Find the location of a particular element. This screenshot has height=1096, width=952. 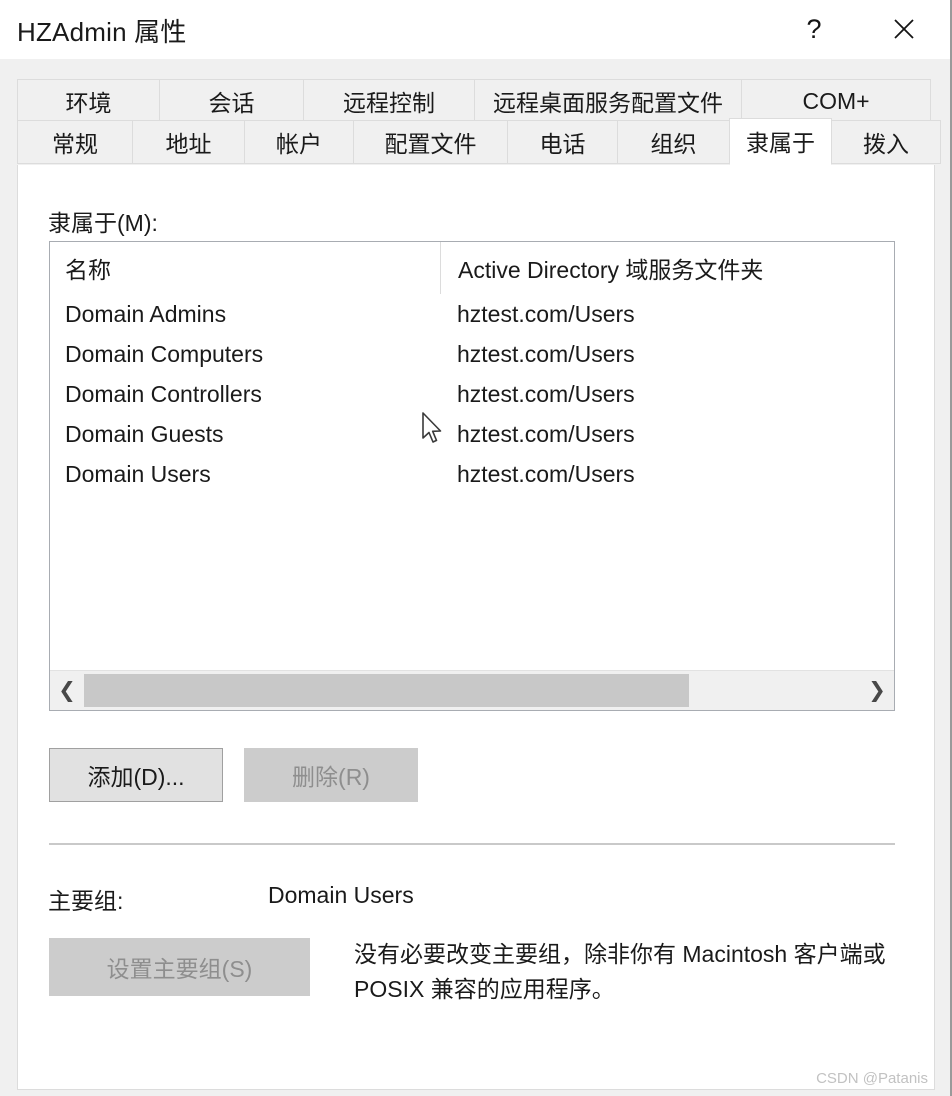

section-divider is located at coordinates (472, 844).